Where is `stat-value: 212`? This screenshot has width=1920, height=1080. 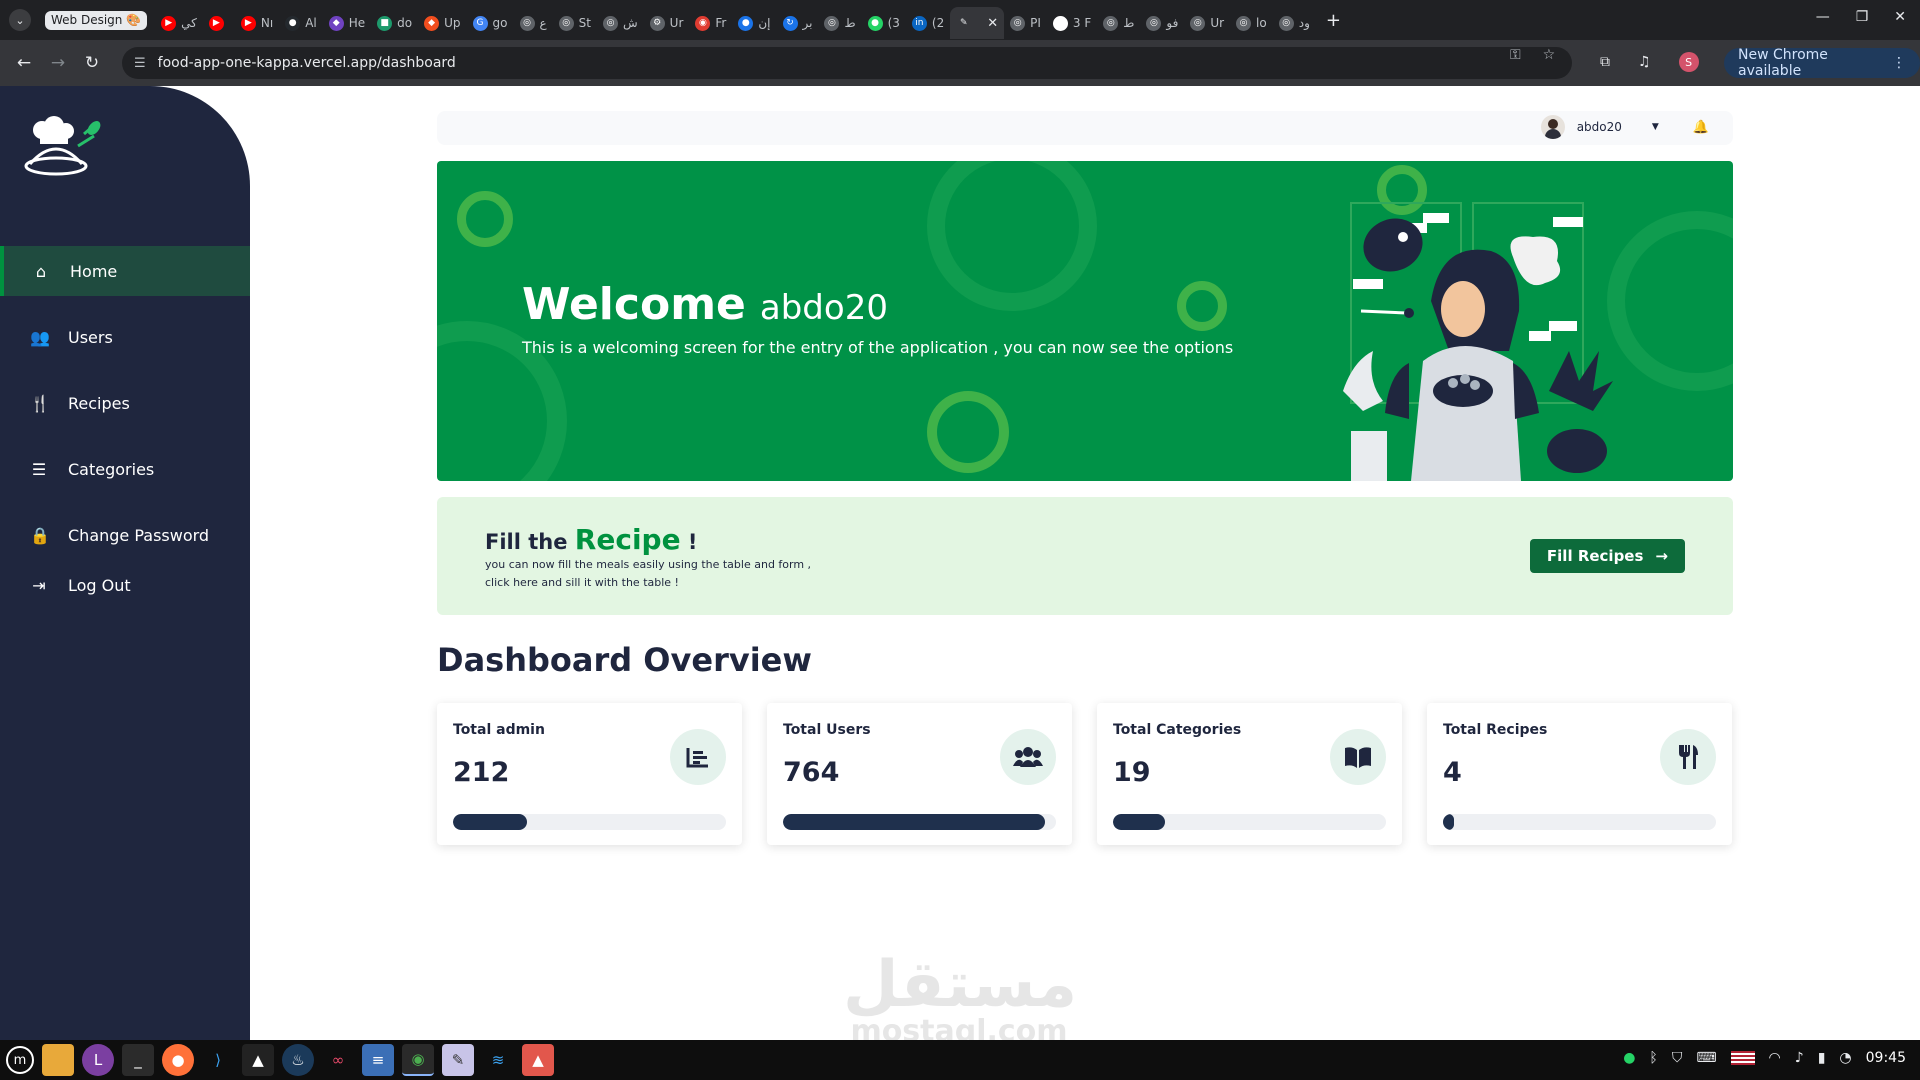 stat-value: 212 is located at coordinates (481, 772).